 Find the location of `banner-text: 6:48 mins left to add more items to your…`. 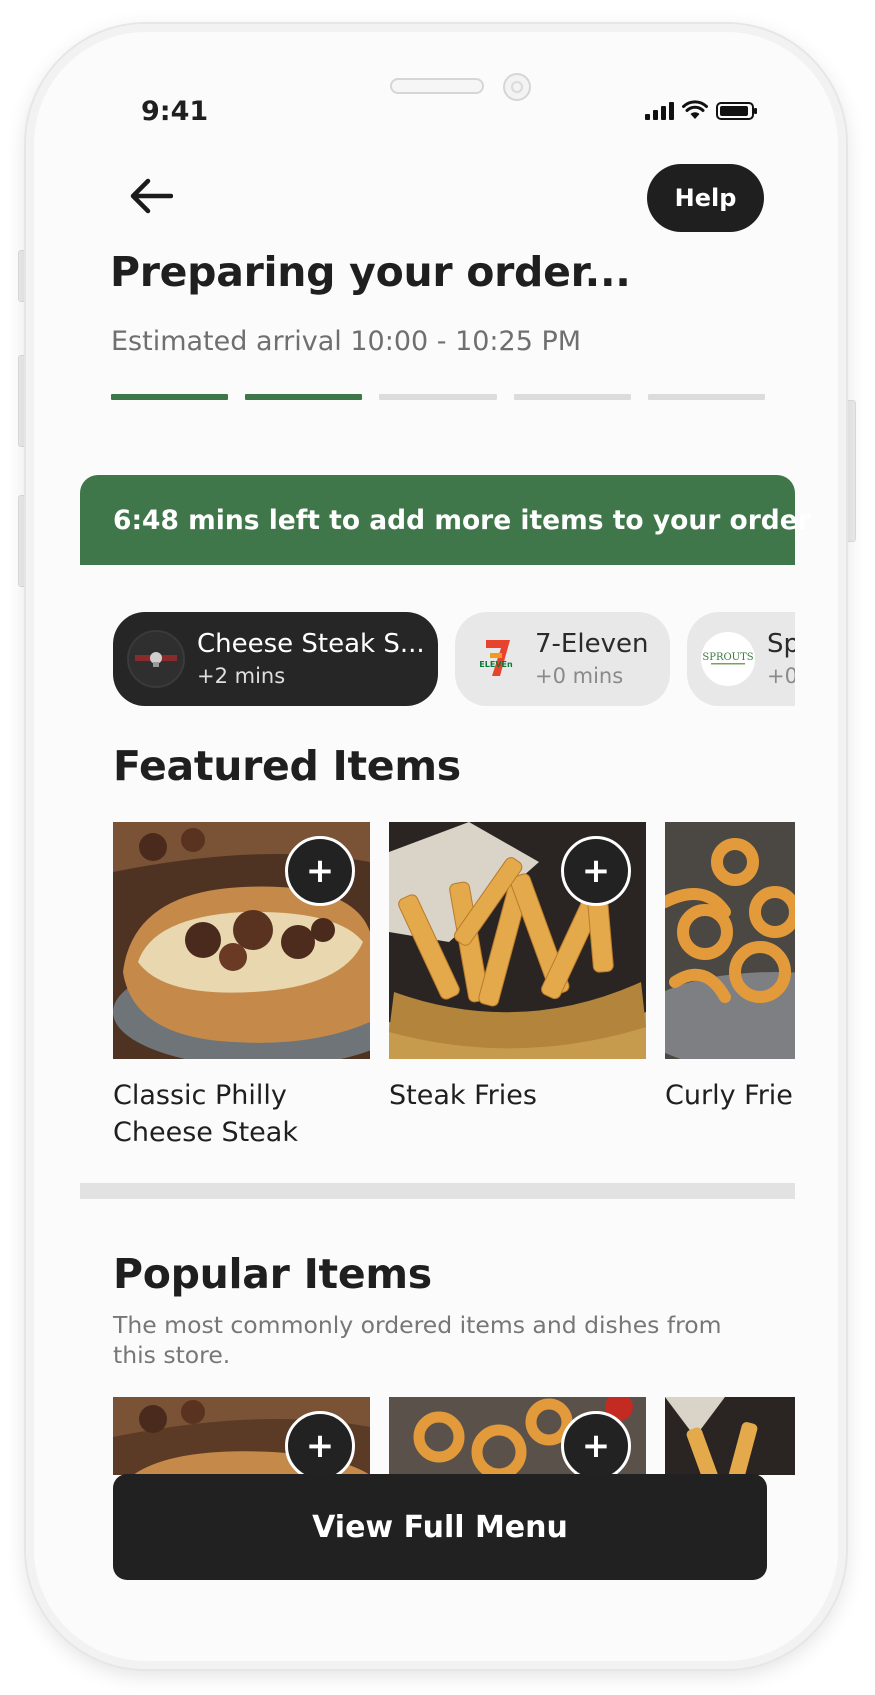

banner-text: 6:48 mins left to add more items to your… is located at coordinates (462, 520).